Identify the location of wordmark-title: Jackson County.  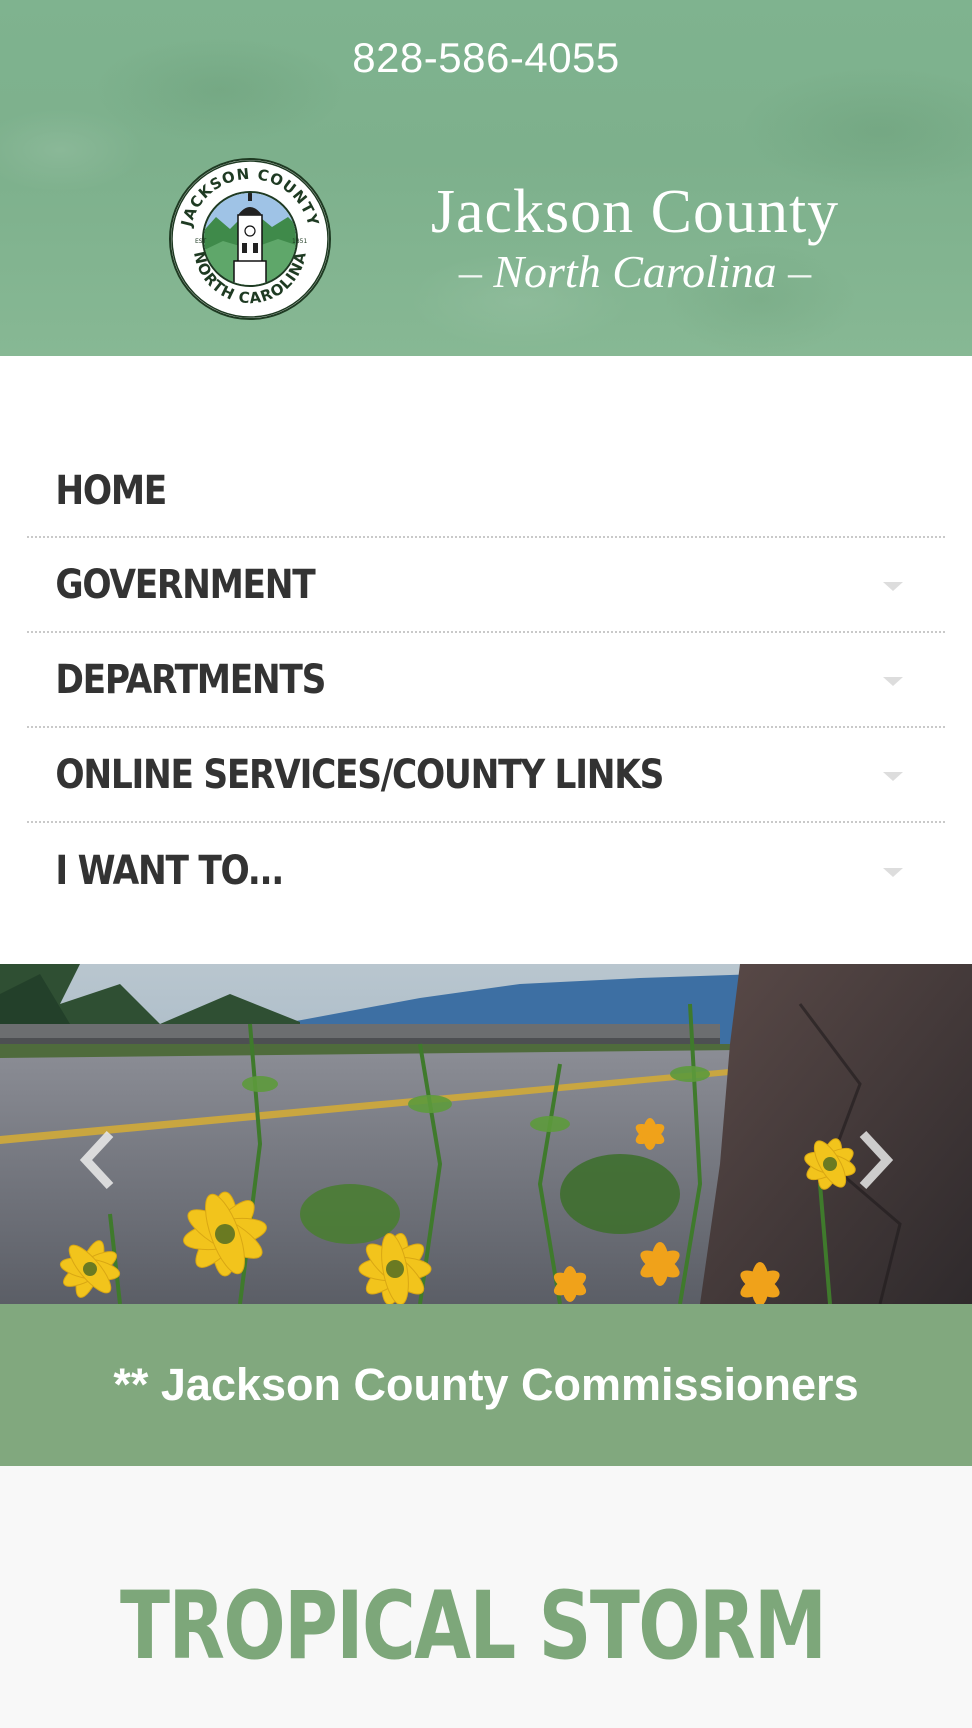
(635, 212).